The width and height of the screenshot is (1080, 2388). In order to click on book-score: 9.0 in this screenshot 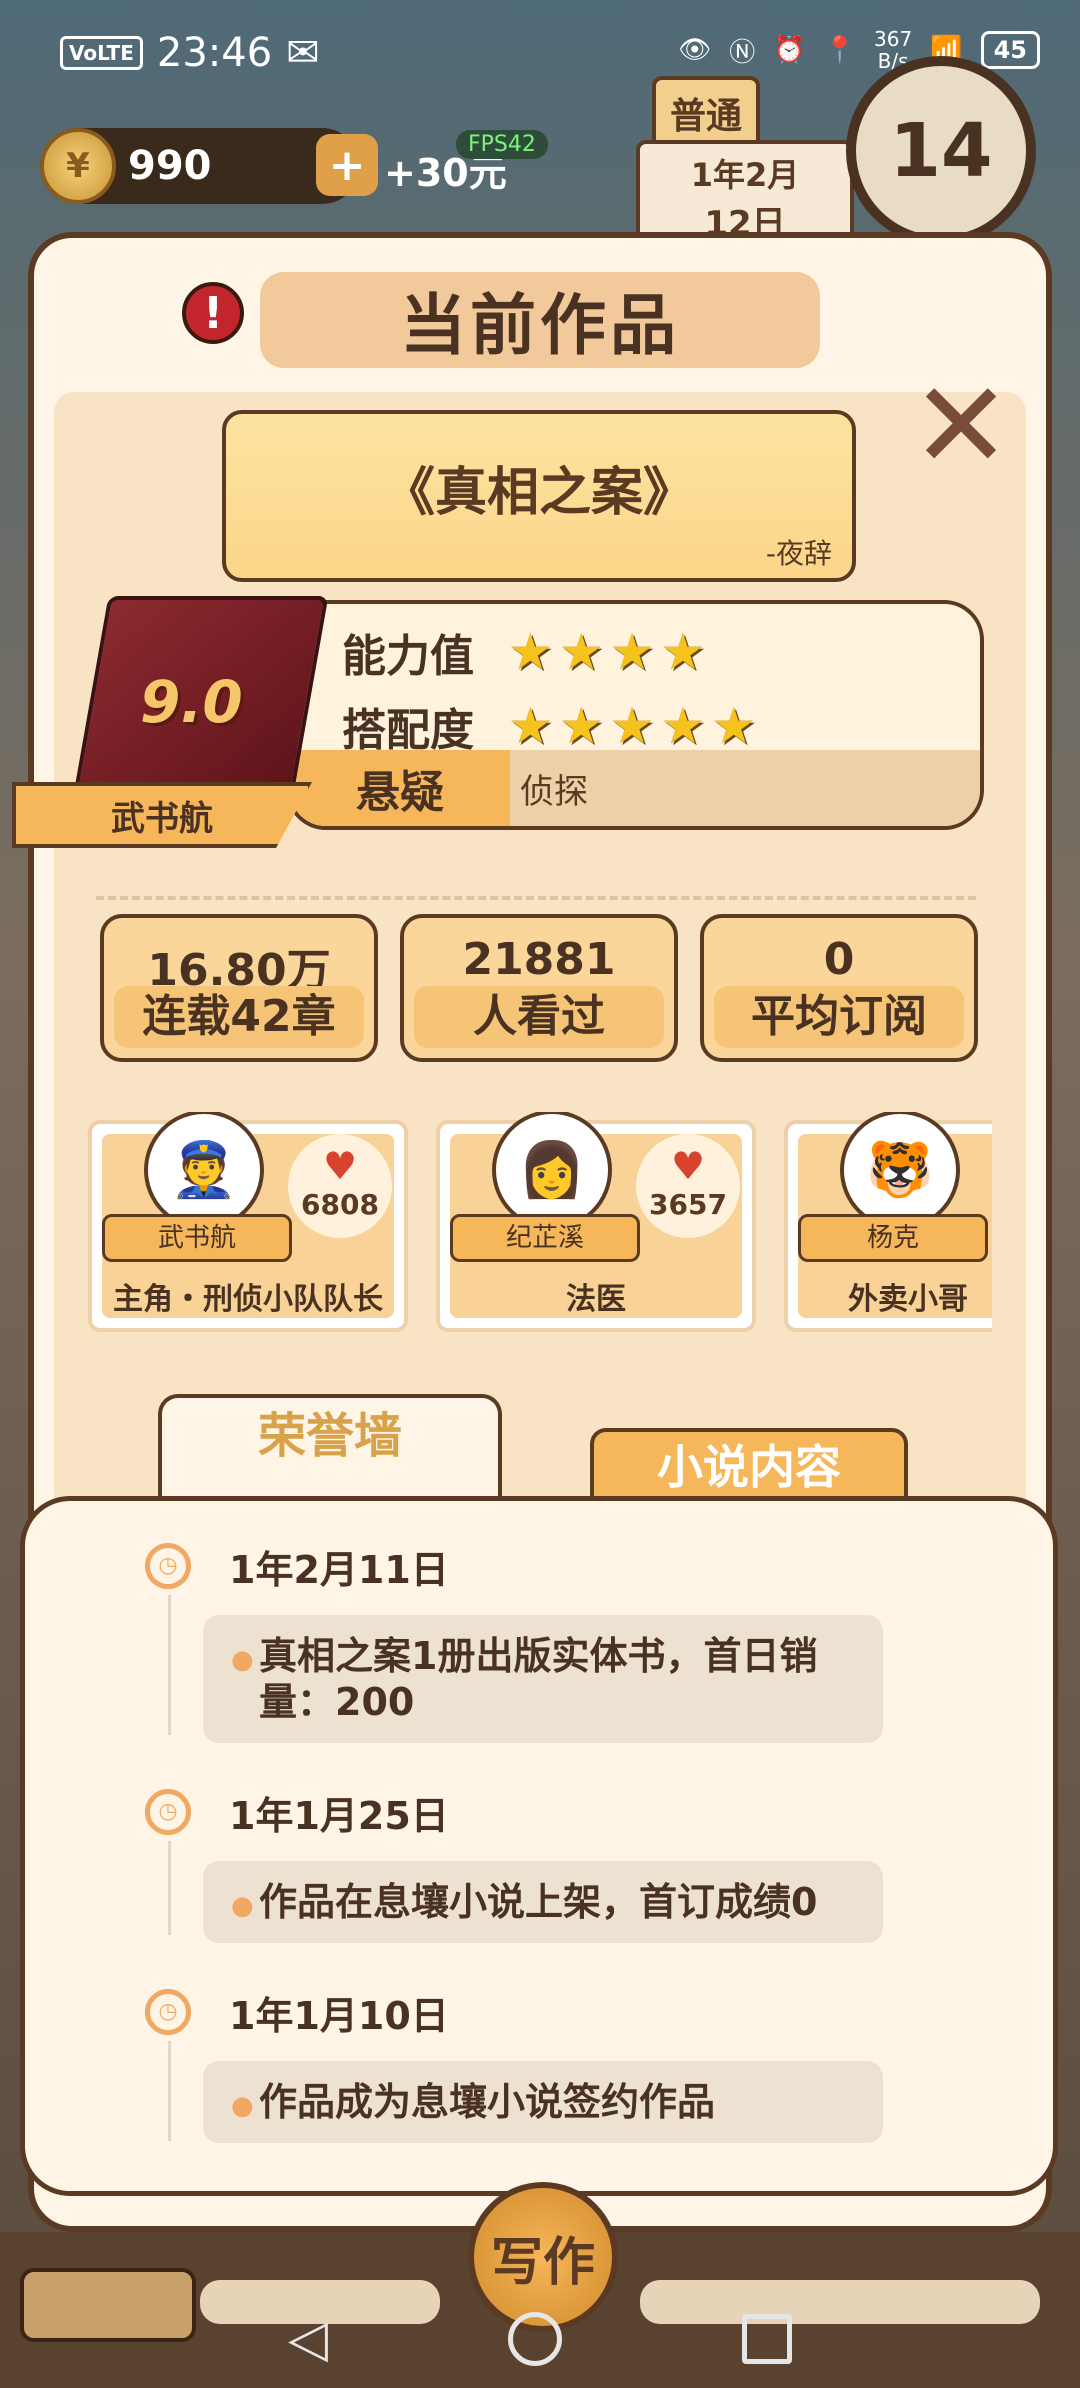, I will do `click(191, 702)`.